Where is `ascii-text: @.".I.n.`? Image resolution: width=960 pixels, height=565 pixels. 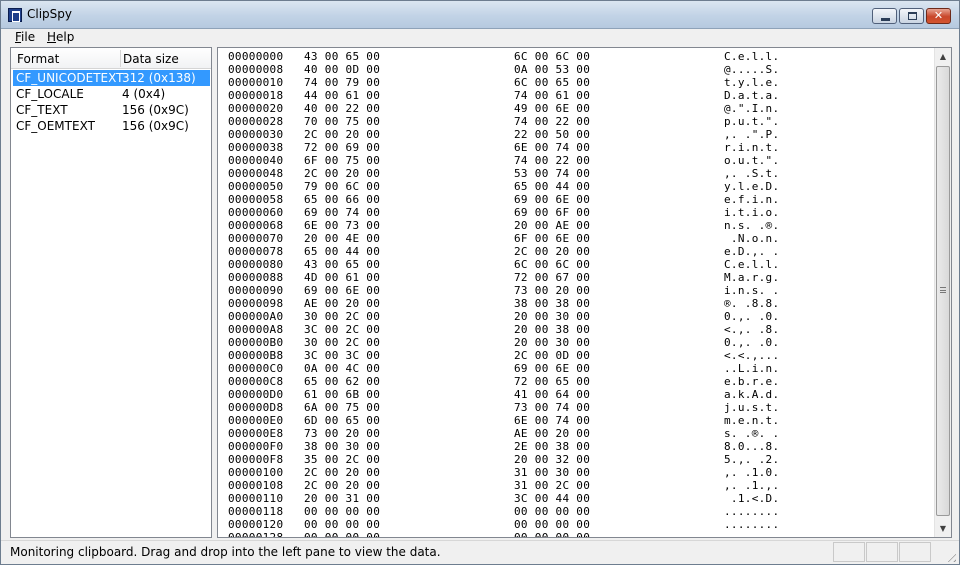 ascii-text: @.".I.n. is located at coordinates (752, 108).